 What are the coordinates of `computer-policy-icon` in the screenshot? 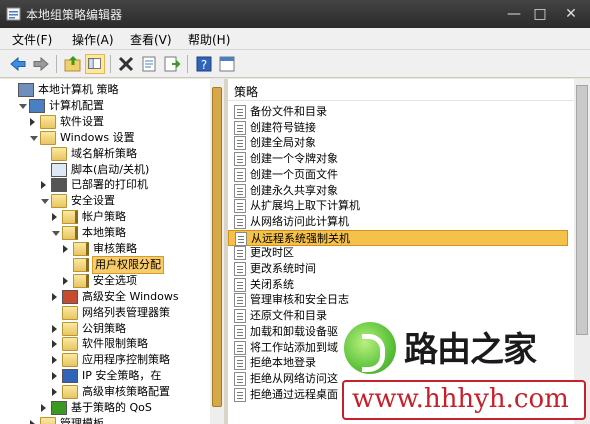 It's located at (26, 90).